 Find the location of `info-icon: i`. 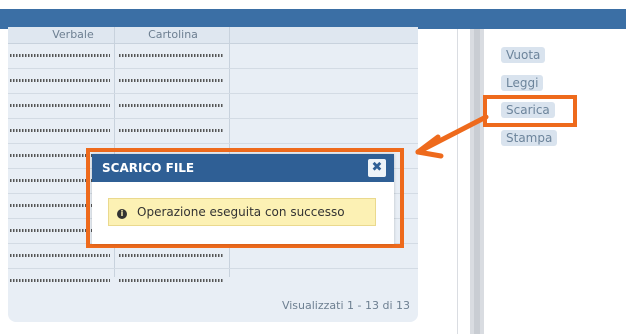

info-icon: i is located at coordinates (122, 214).